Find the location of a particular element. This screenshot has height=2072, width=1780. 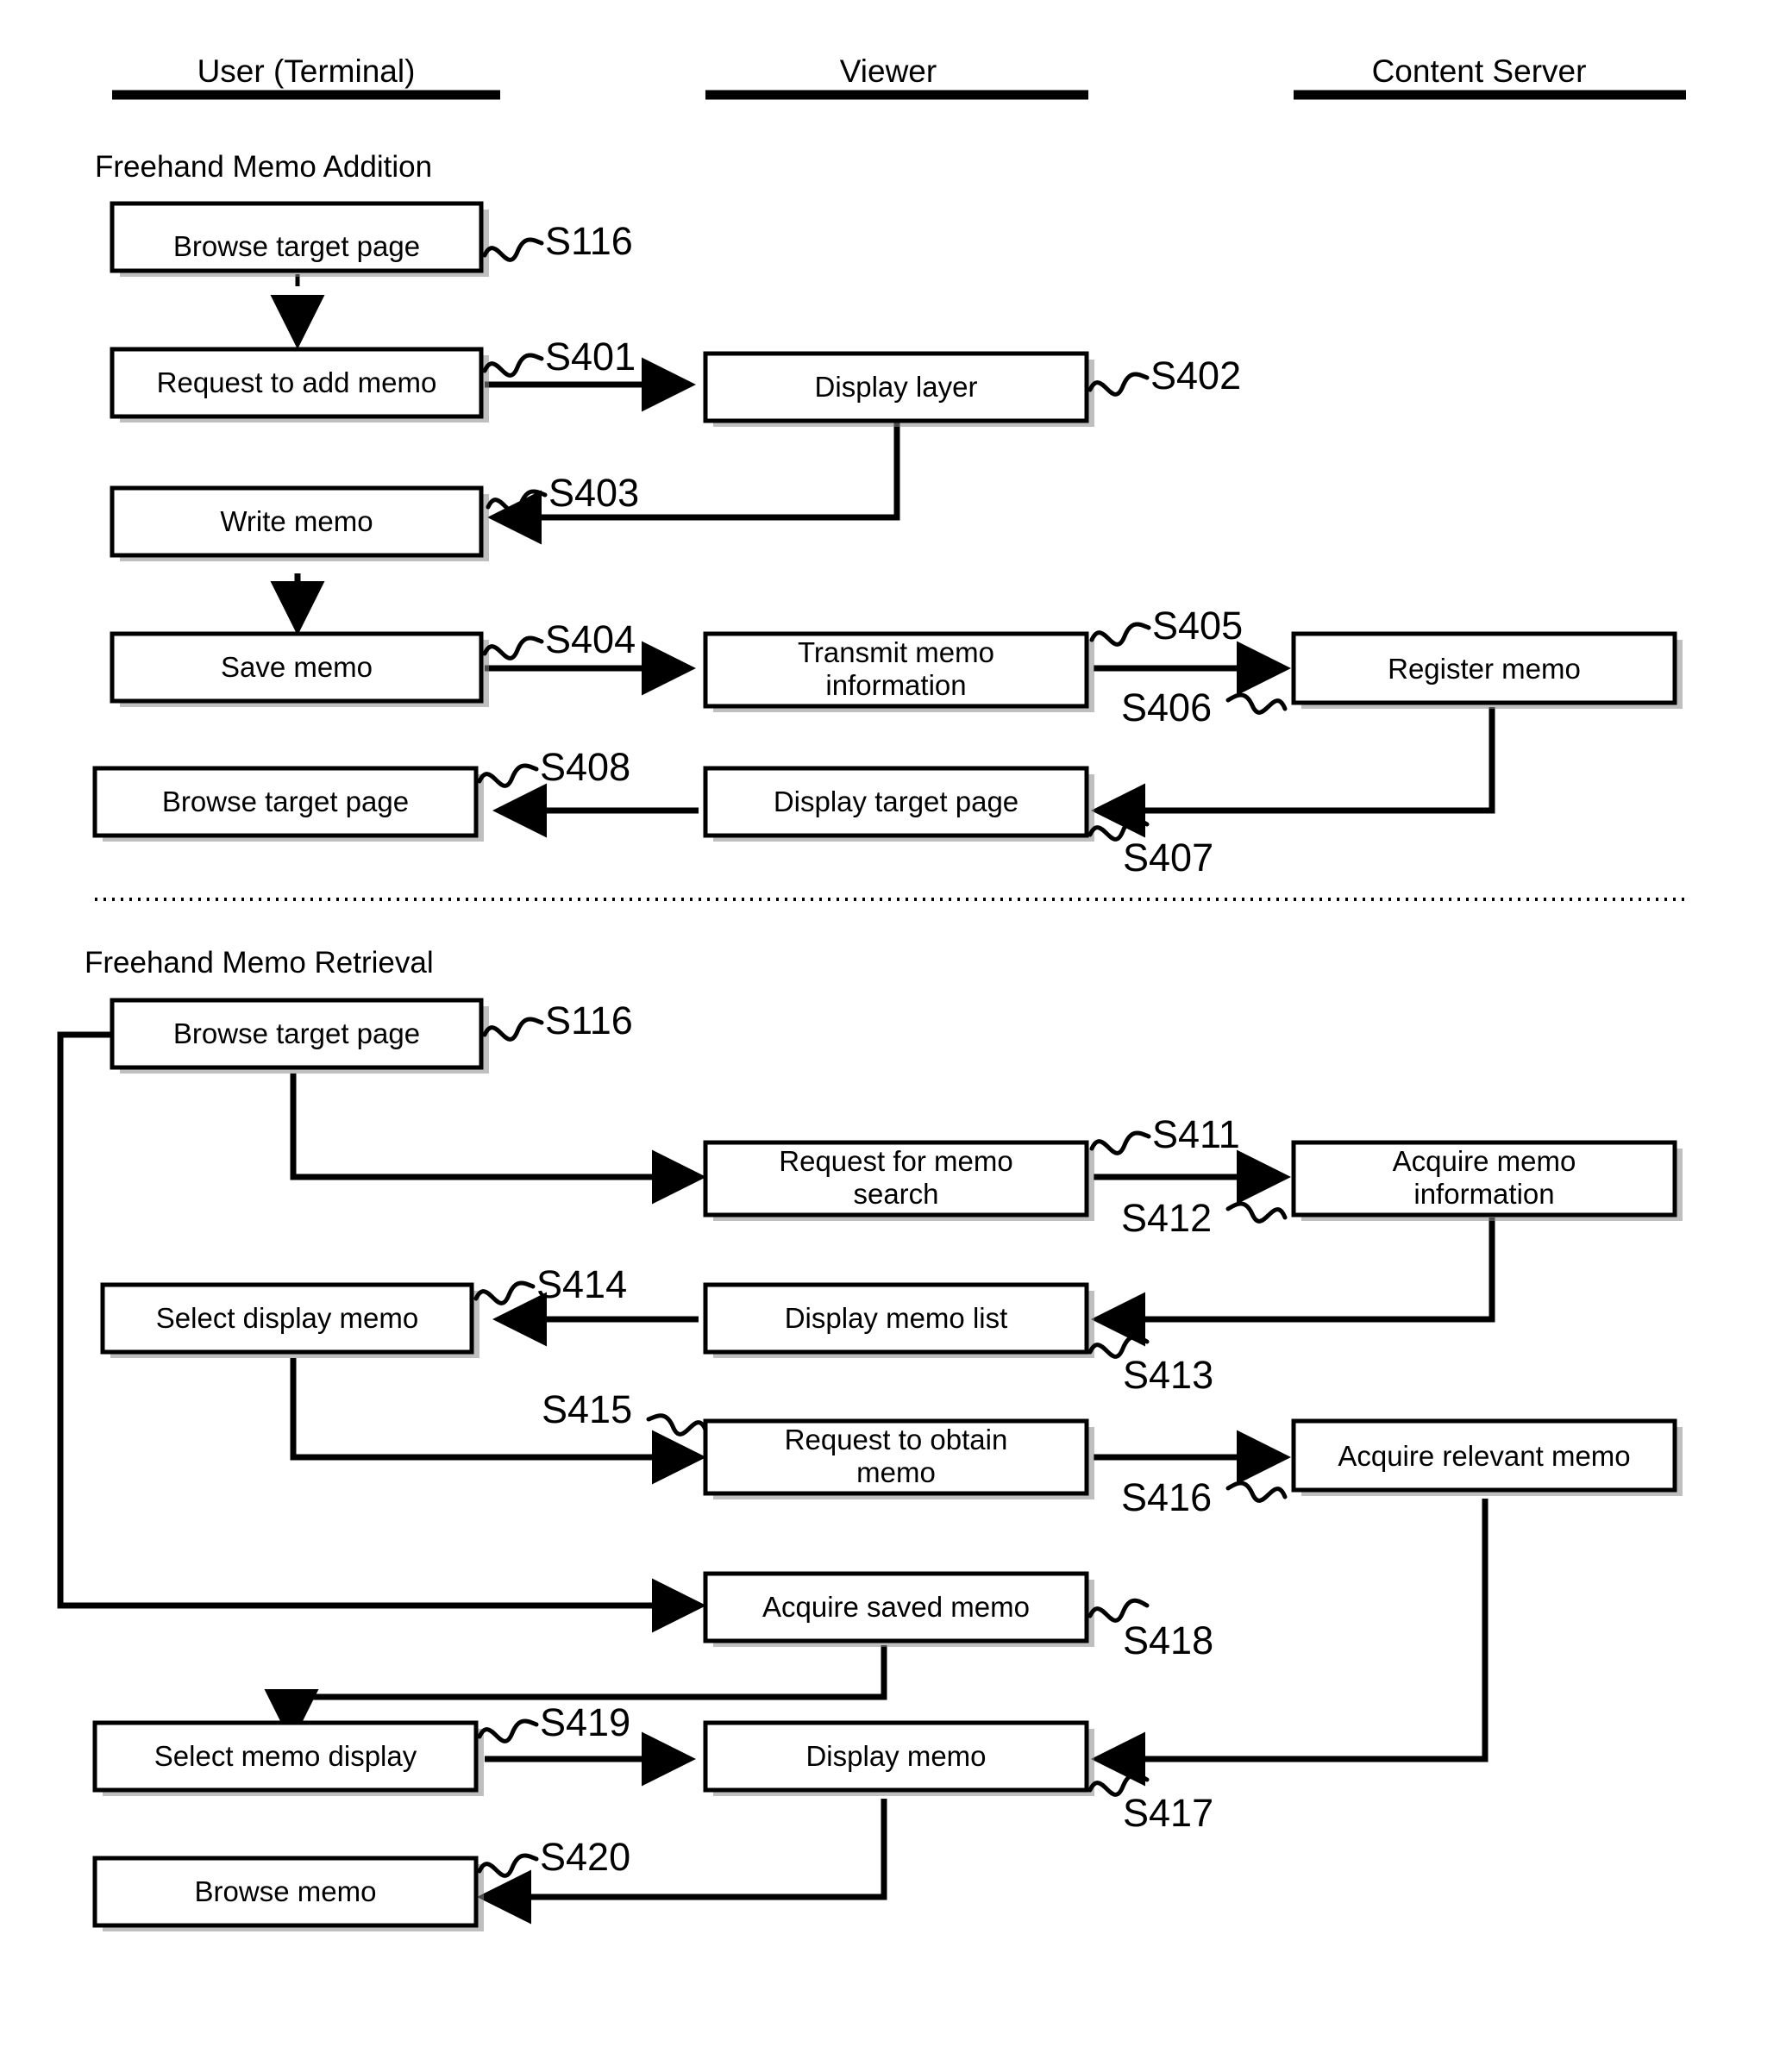

svg-text: S401 is located at coordinates (590, 357).